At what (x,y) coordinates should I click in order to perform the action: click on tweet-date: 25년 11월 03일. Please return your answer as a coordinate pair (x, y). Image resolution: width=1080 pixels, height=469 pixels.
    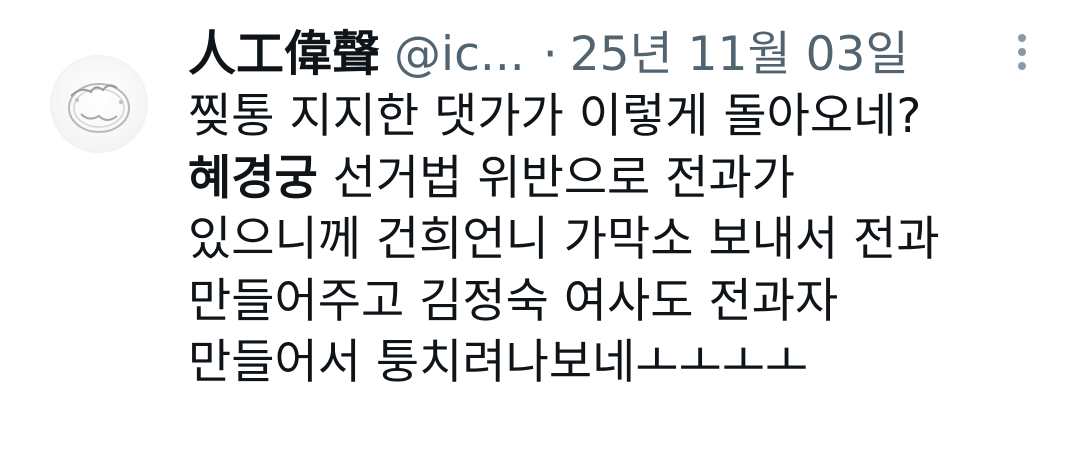
    Looking at the image, I should click on (739, 49).